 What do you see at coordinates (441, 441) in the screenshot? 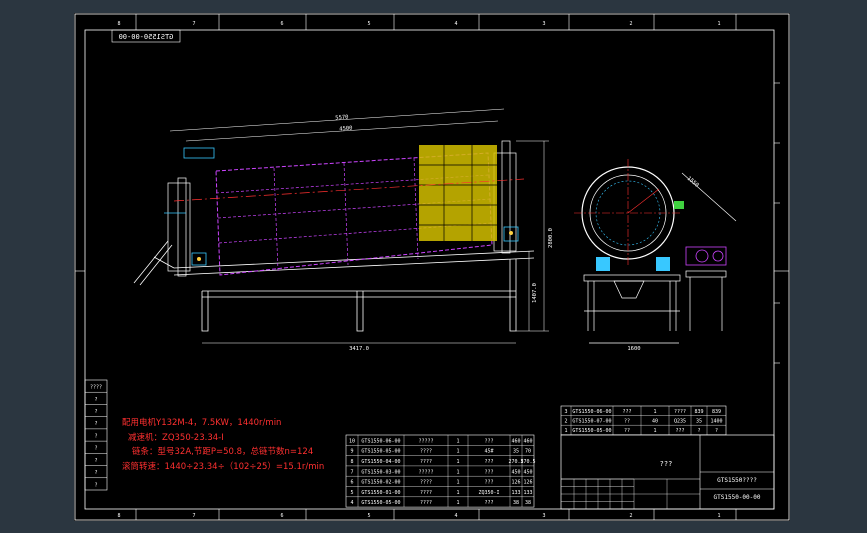
I see `parts-row: 10 GTS1550-06-00????? 1??? 460 460` at bounding box center [441, 441].